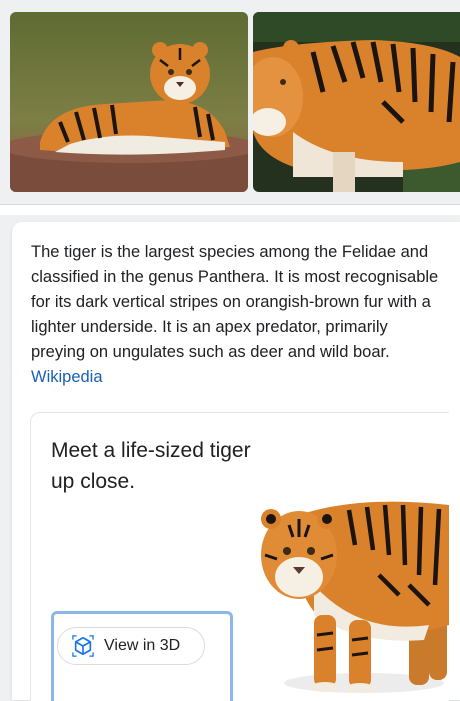 The height and width of the screenshot is (701, 460). I want to click on tiger-standing-image, so click(356, 102).